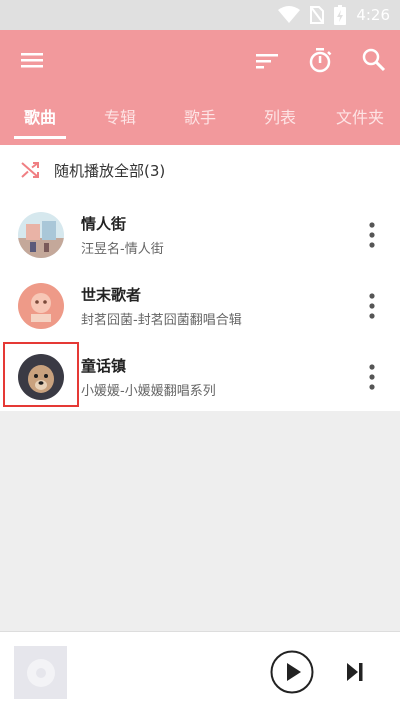 The image size is (400, 711). Describe the element at coordinates (374, 60) in the screenshot. I see `search-icon` at that location.